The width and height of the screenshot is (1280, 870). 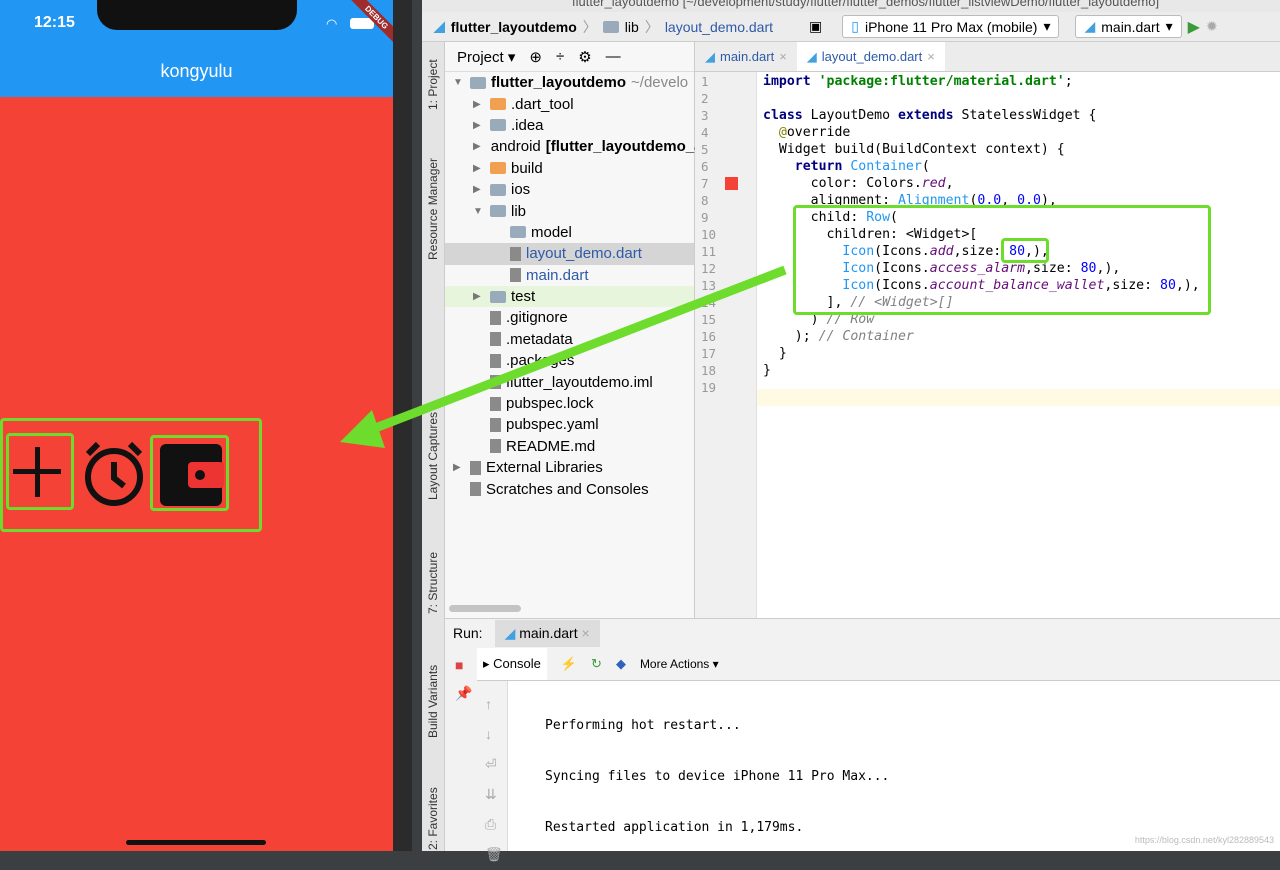 I want to click on tool-favorites: 2: Favorites, so click(x=433, y=818).